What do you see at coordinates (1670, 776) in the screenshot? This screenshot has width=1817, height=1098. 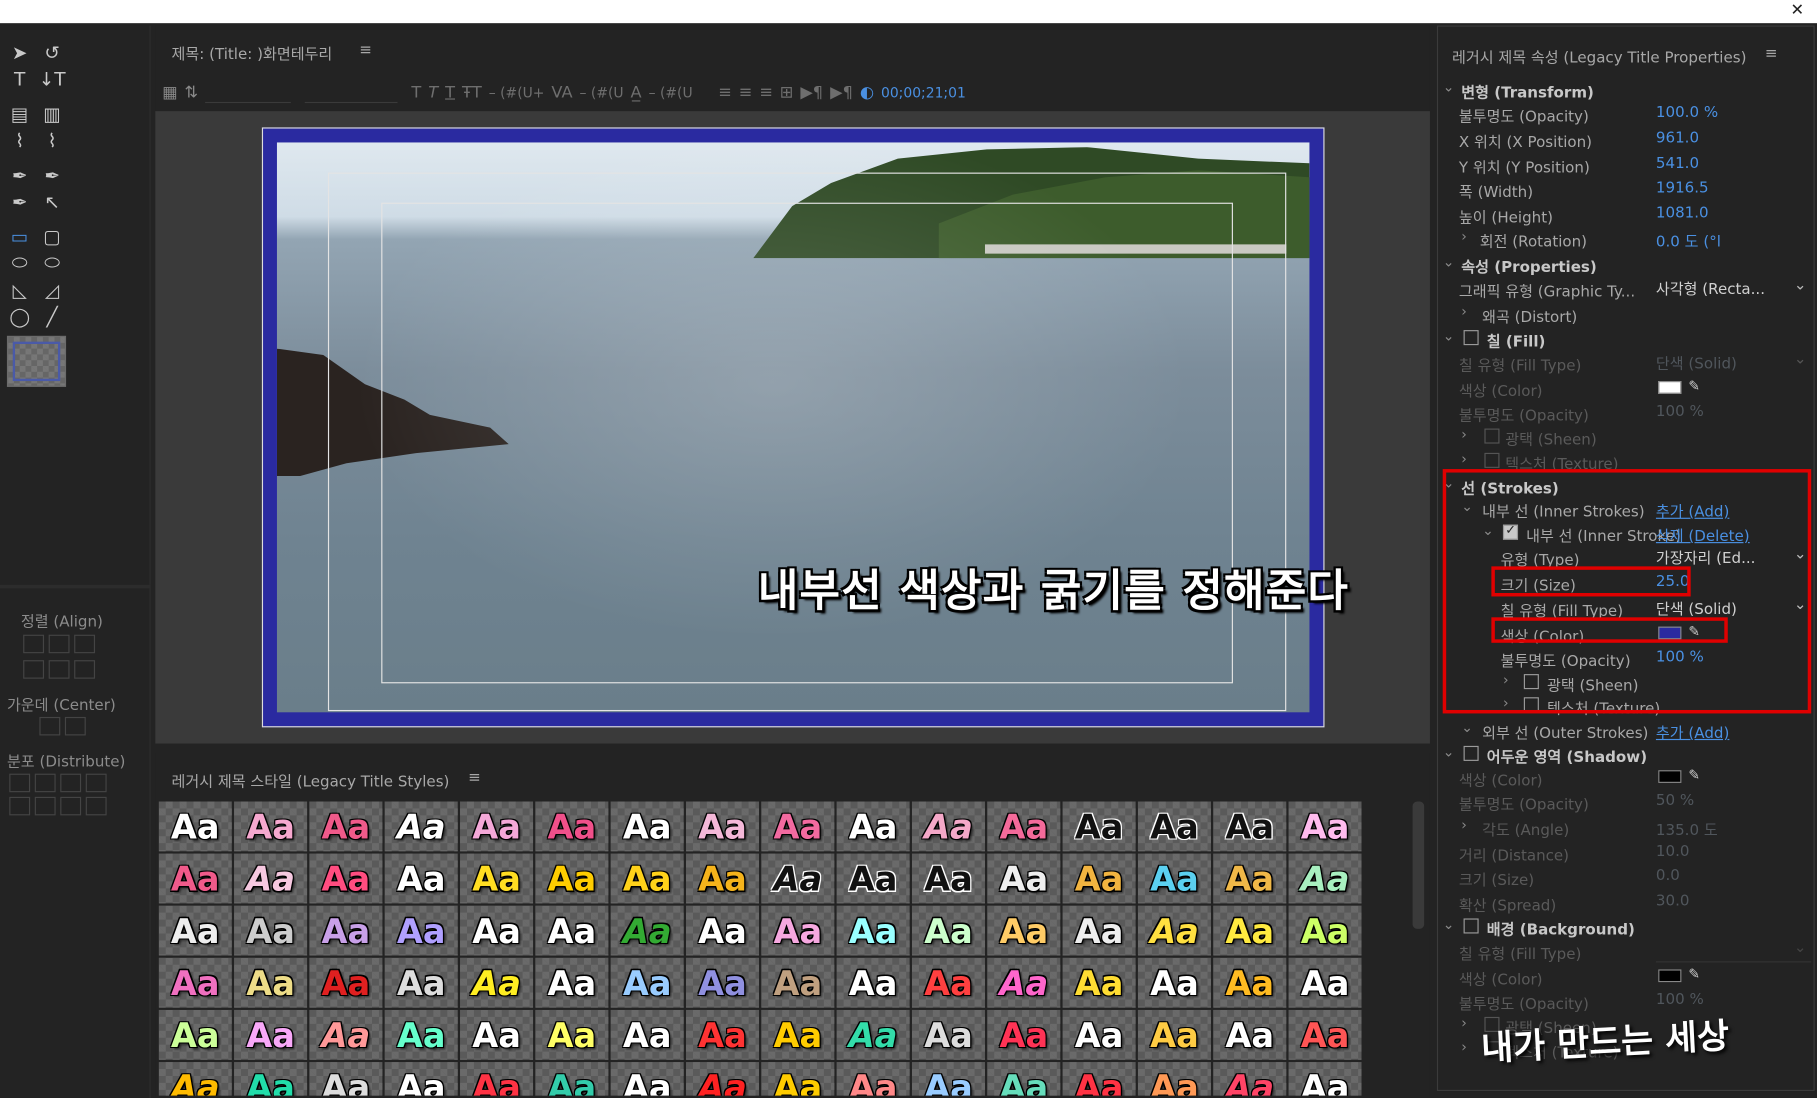 I see `shadow-color-swatch` at bounding box center [1670, 776].